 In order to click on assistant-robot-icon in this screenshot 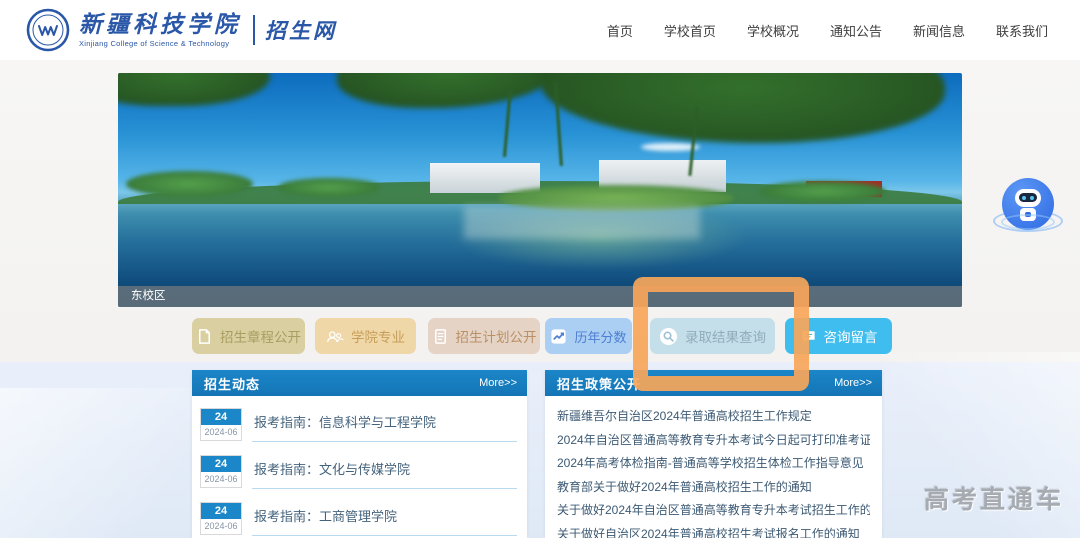, I will do `click(1028, 205)`.